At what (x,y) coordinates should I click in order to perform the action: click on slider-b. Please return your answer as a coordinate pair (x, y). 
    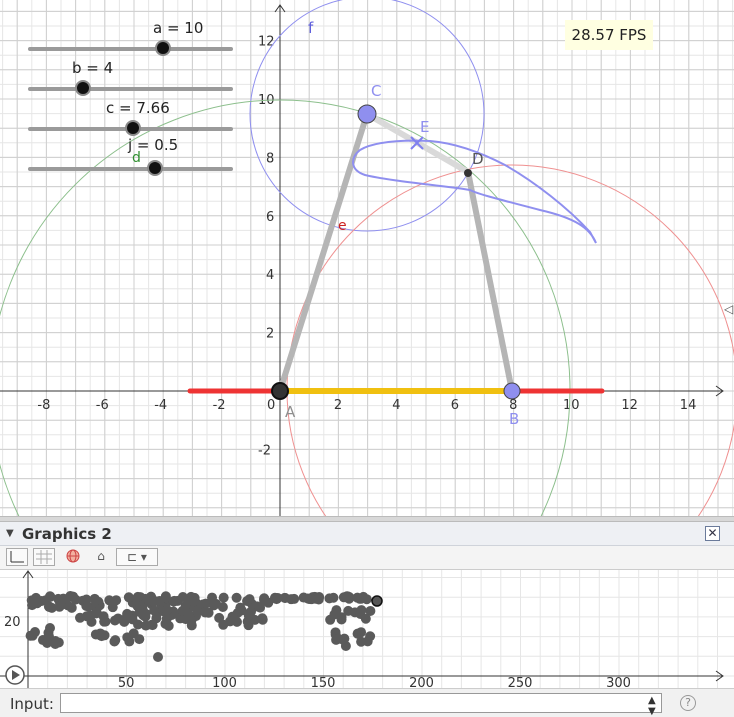
    Looking at the image, I should click on (130, 89).